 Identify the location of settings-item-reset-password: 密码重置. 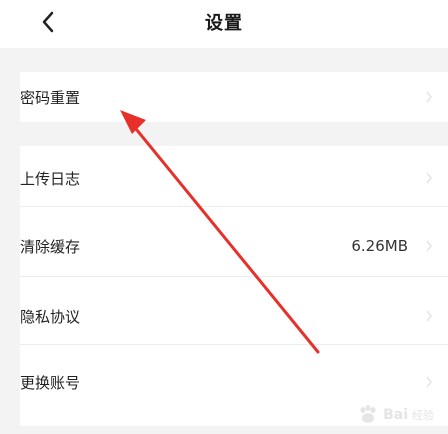
(234, 97).